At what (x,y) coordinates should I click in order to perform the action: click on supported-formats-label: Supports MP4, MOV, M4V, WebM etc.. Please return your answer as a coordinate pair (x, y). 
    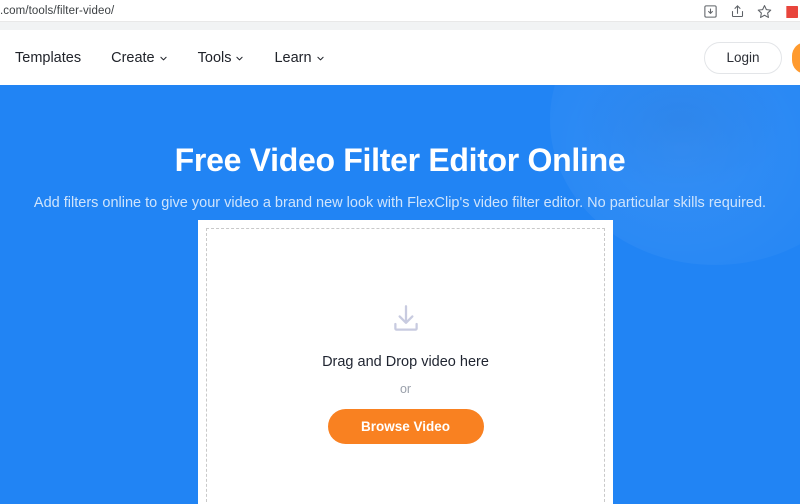
    Looking at the image, I should click on (400, 462).